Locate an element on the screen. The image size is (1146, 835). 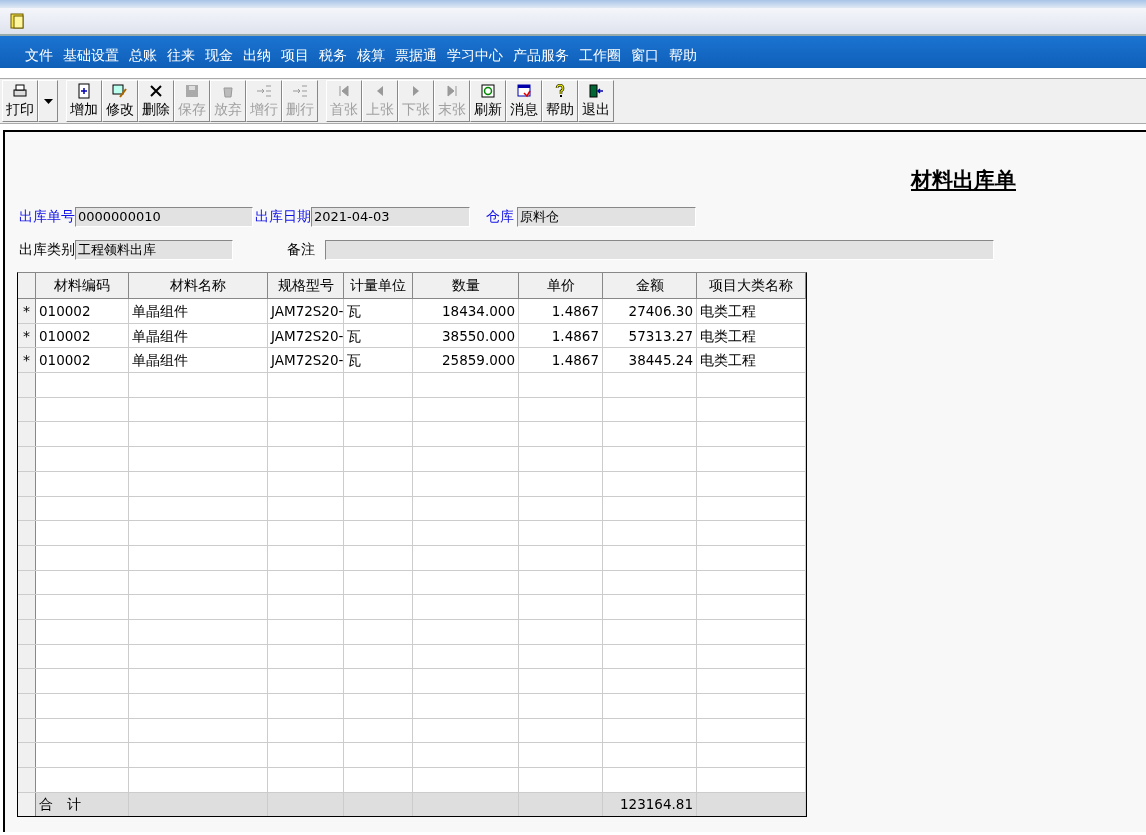
menu-item: 总账 is located at coordinates (143, 55).